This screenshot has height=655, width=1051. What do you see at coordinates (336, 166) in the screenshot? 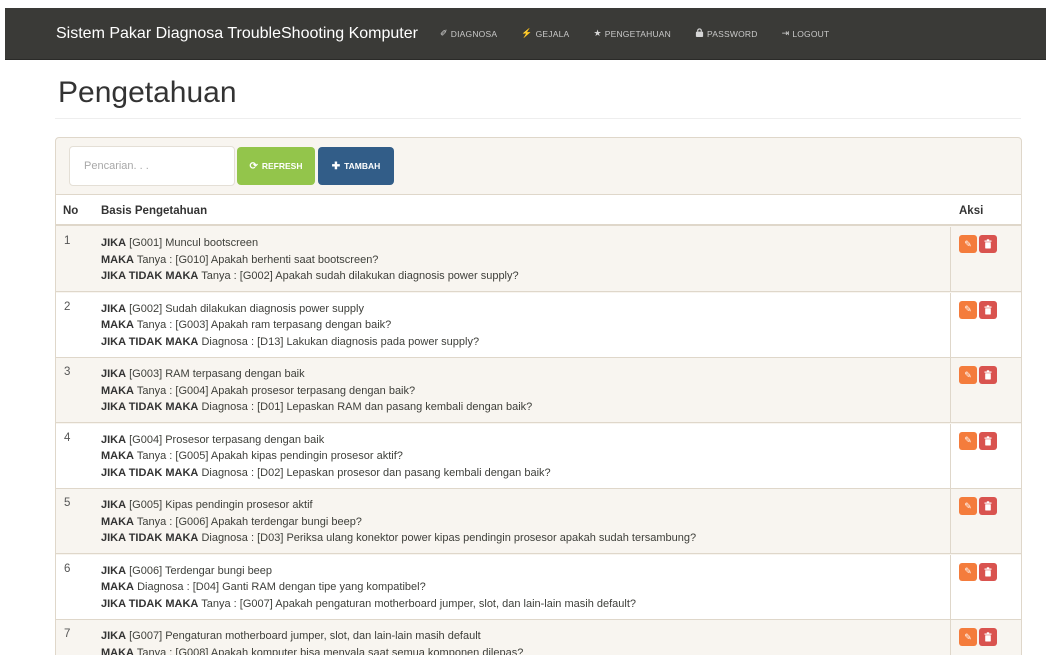
I see `plus-icon: ✚` at bounding box center [336, 166].